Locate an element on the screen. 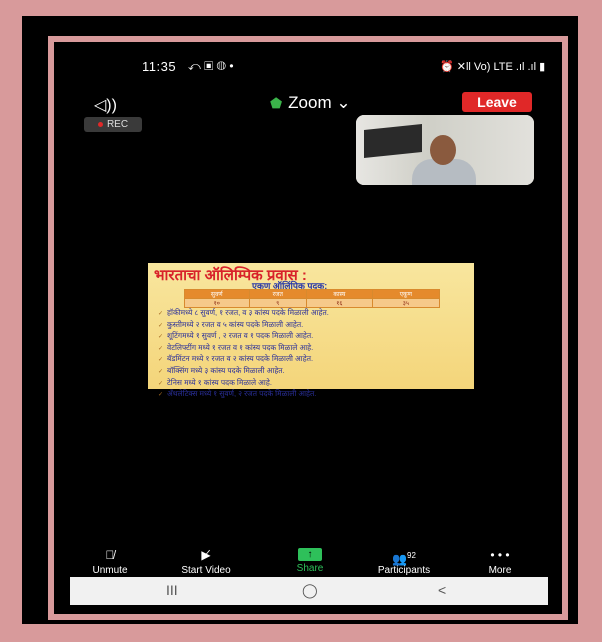 The height and width of the screenshot is (642, 602). status-signal-icons: ⏰ ✕ll Vo) LTE .ıl .ıl ▮ is located at coordinates (493, 67).